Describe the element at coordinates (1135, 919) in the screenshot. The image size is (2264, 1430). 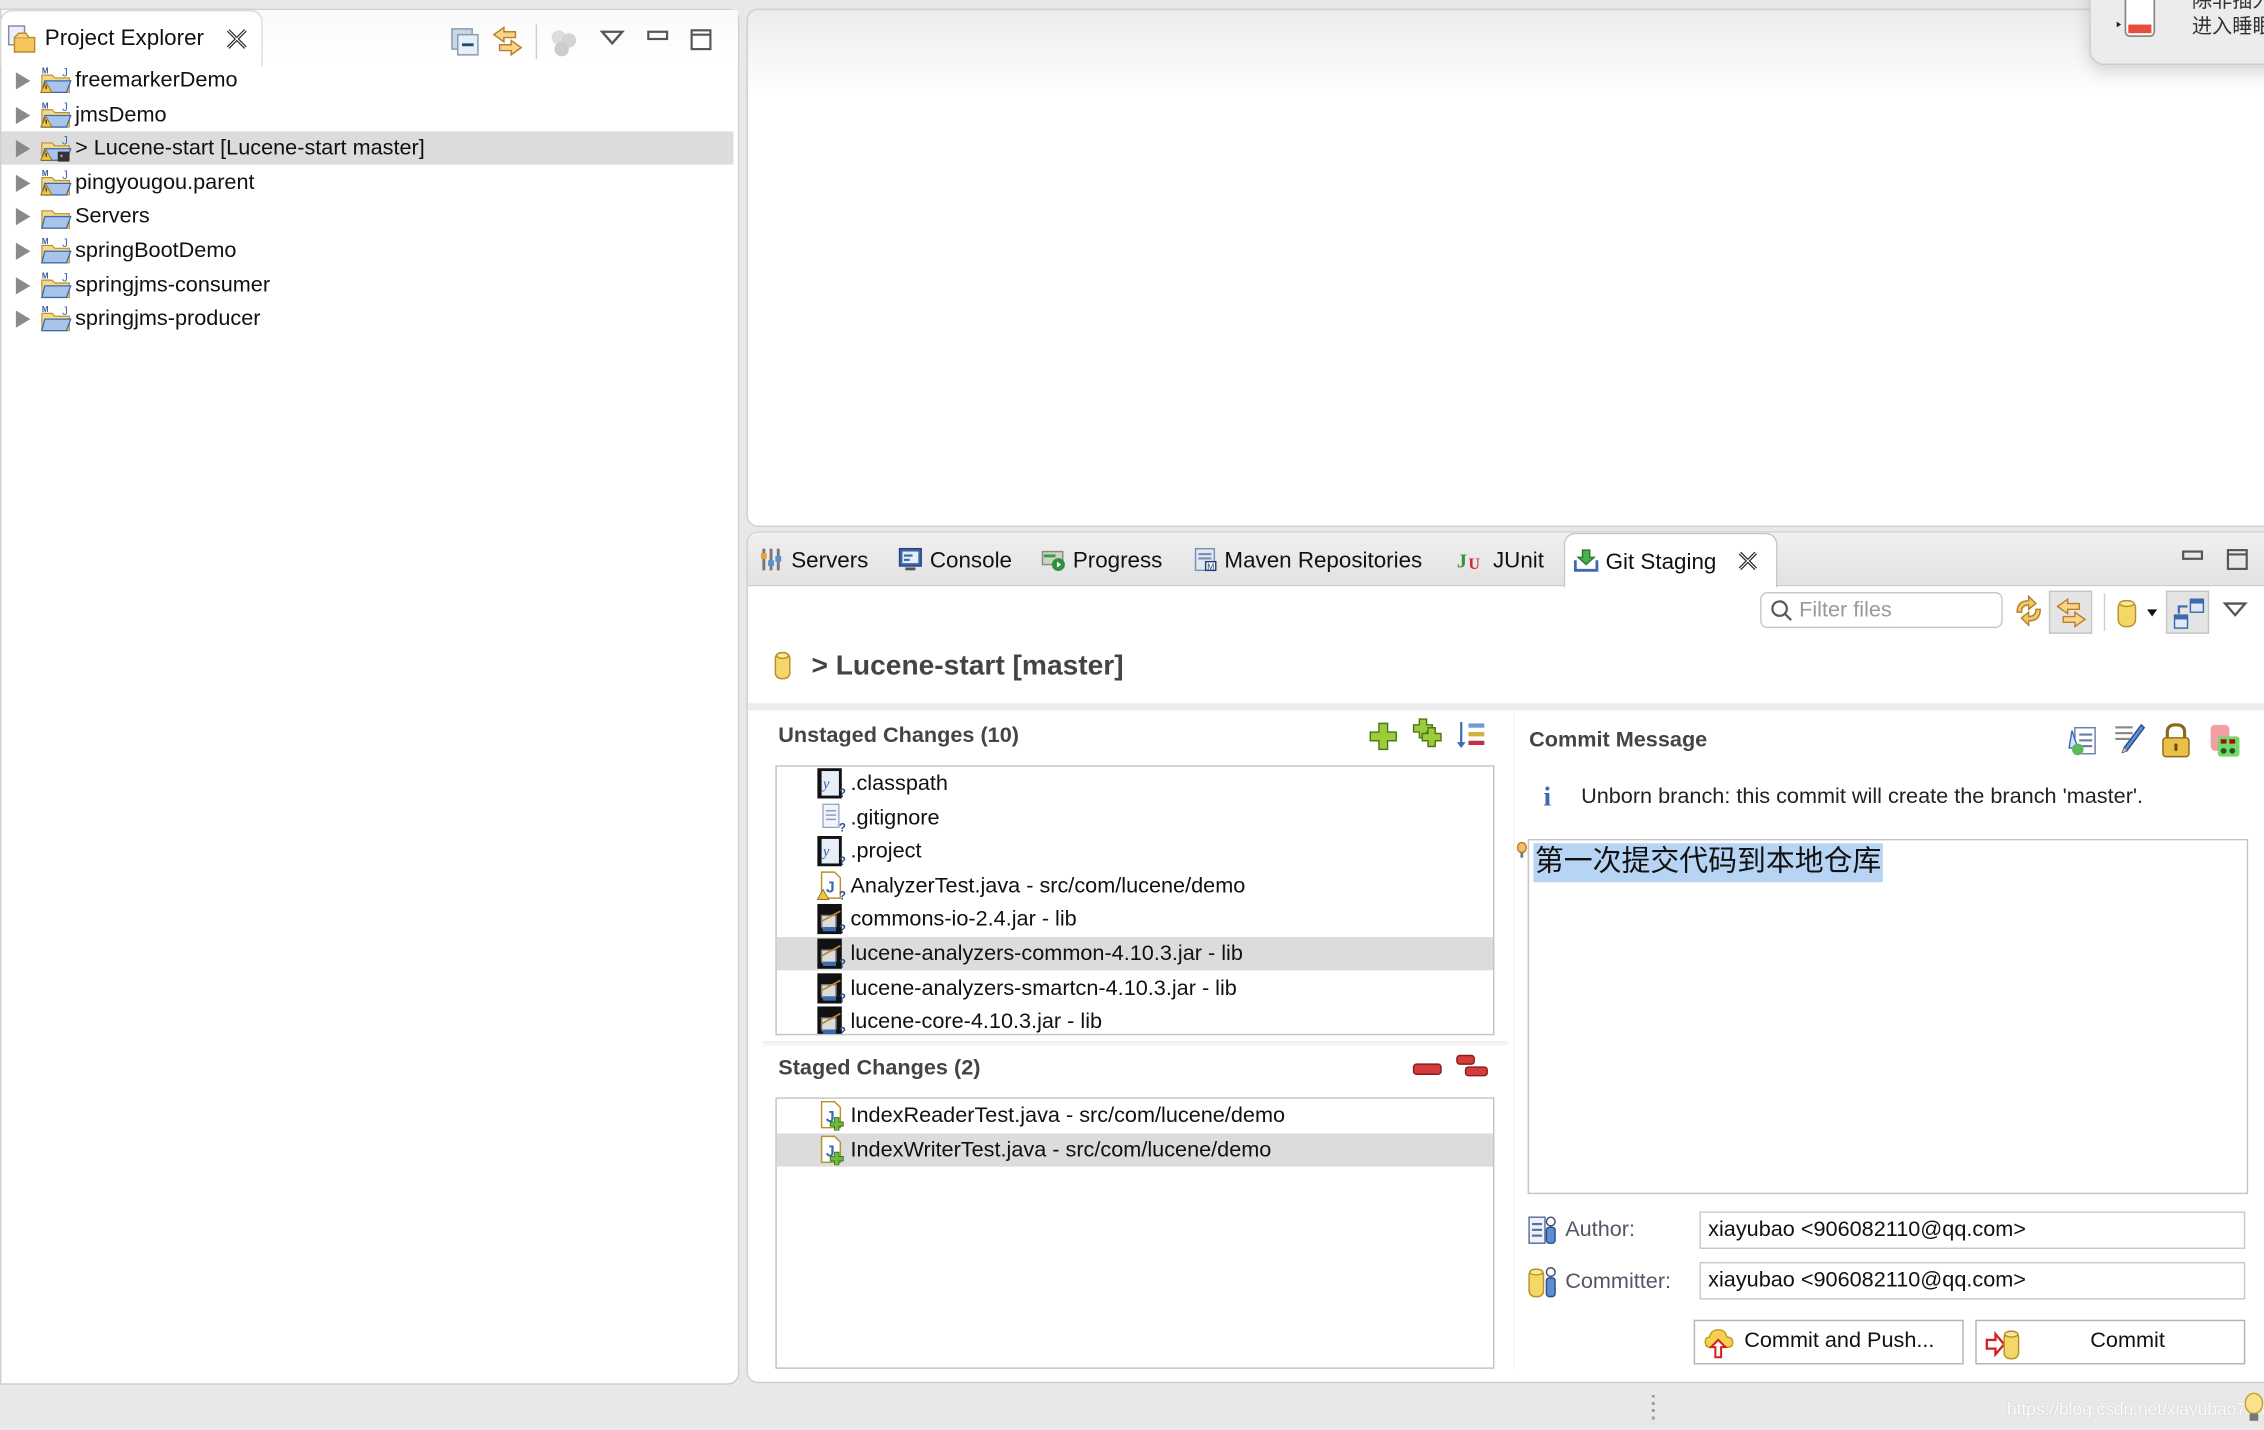
I see `file-list-item: ? commons-io-2.4.jar - lib` at that location.